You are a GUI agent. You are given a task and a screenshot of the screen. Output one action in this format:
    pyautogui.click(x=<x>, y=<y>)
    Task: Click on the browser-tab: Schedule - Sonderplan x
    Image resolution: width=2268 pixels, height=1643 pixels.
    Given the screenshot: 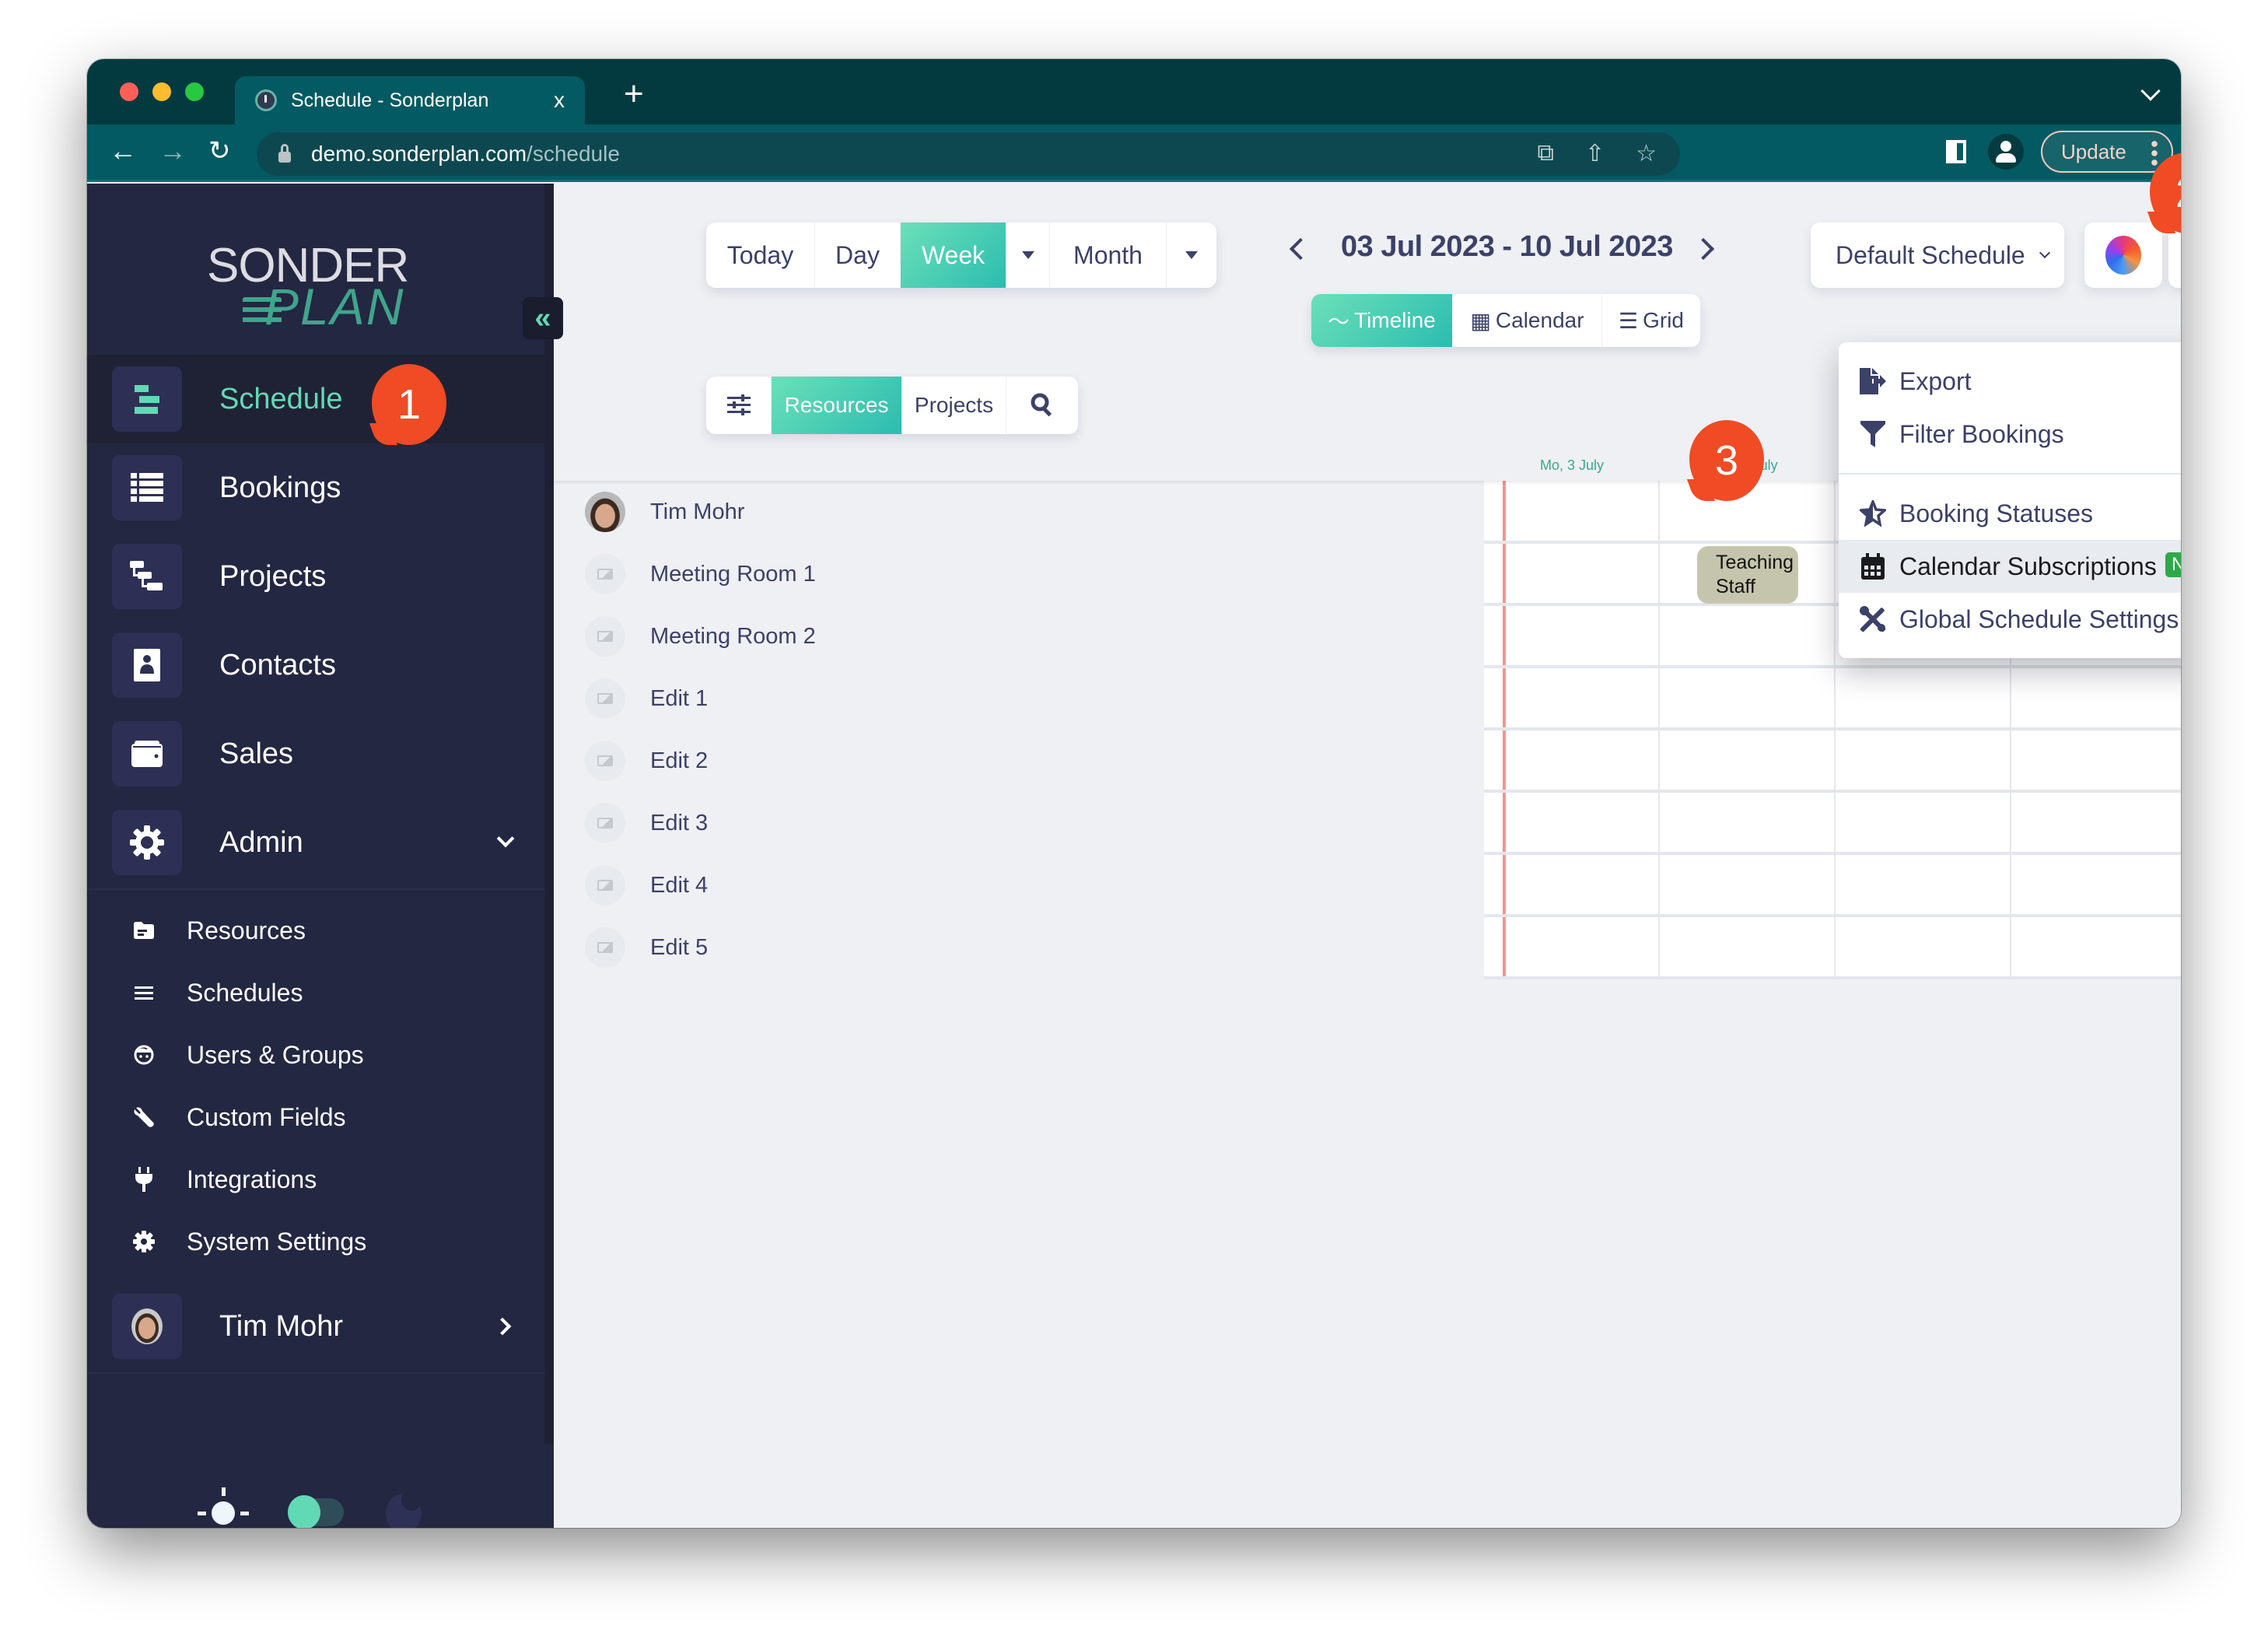 What is the action you would take?
    pyautogui.click(x=410, y=100)
    